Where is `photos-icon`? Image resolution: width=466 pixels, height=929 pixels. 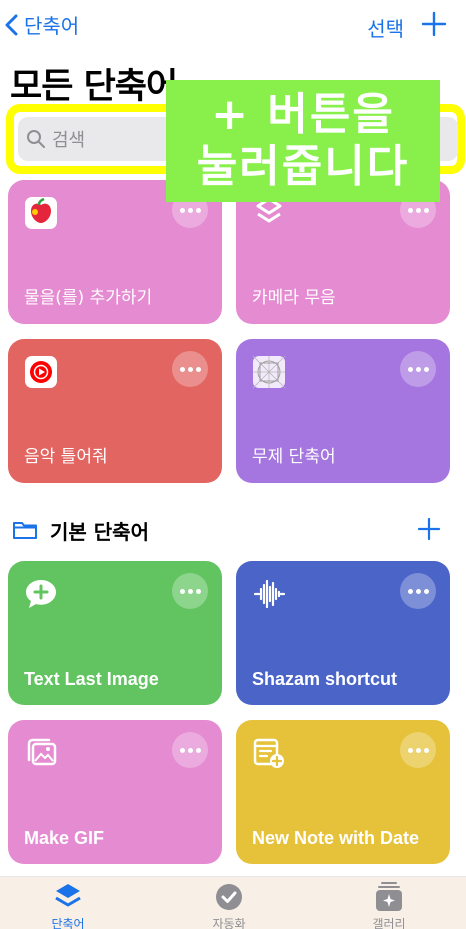 photos-icon is located at coordinates (42, 752).